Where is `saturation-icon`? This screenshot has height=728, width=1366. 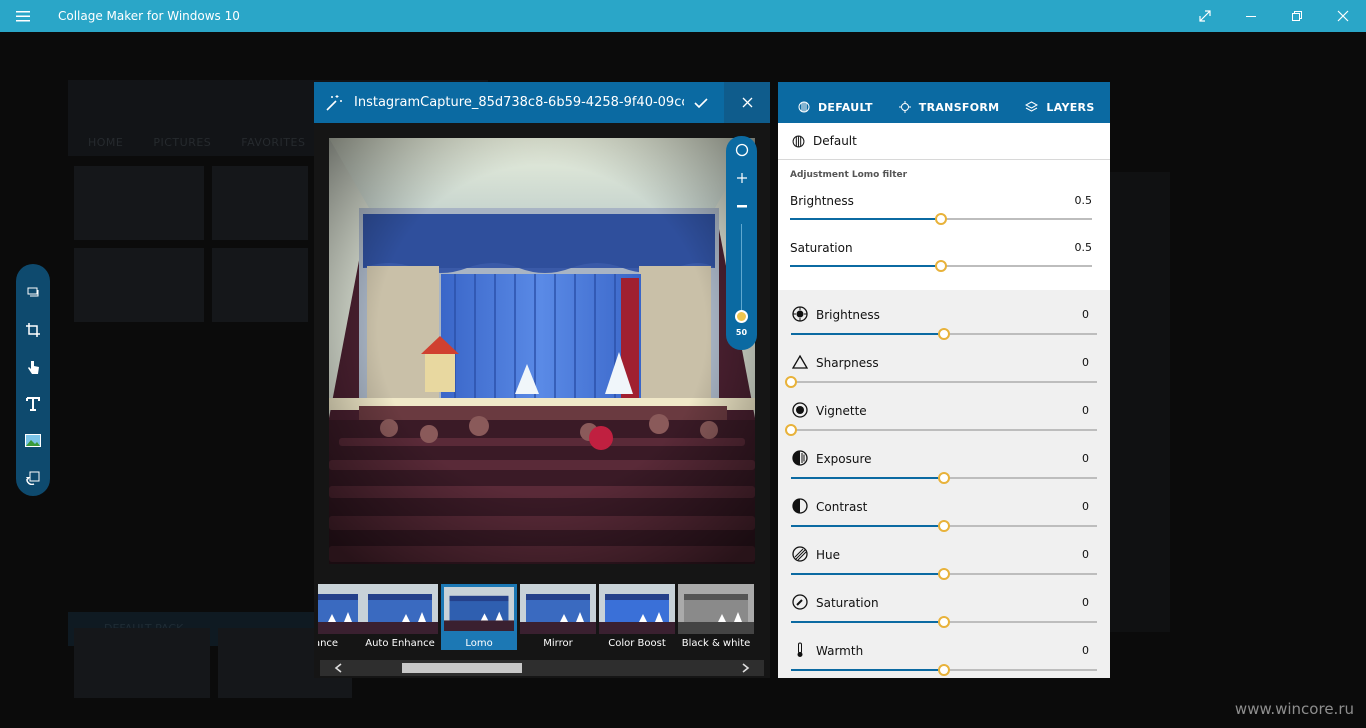 saturation-icon is located at coordinates (800, 602).